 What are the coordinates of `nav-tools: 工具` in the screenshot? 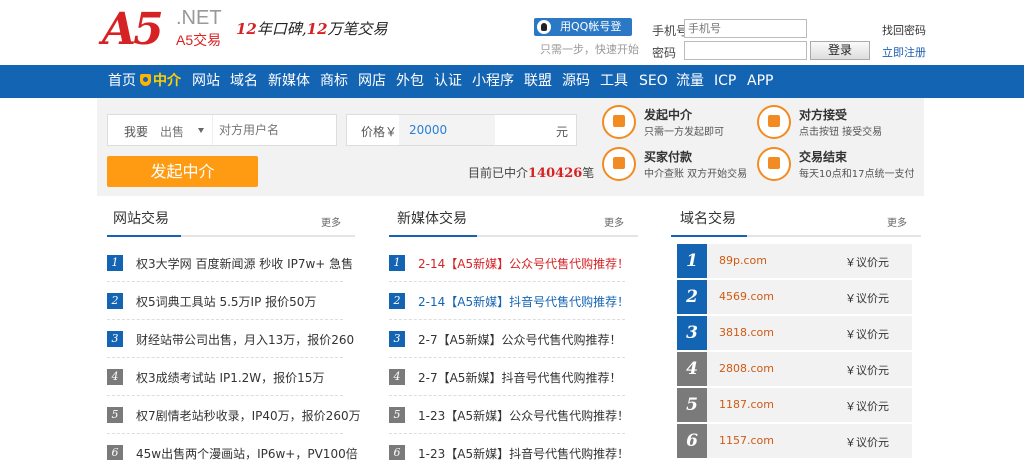 It's located at (614, 81).